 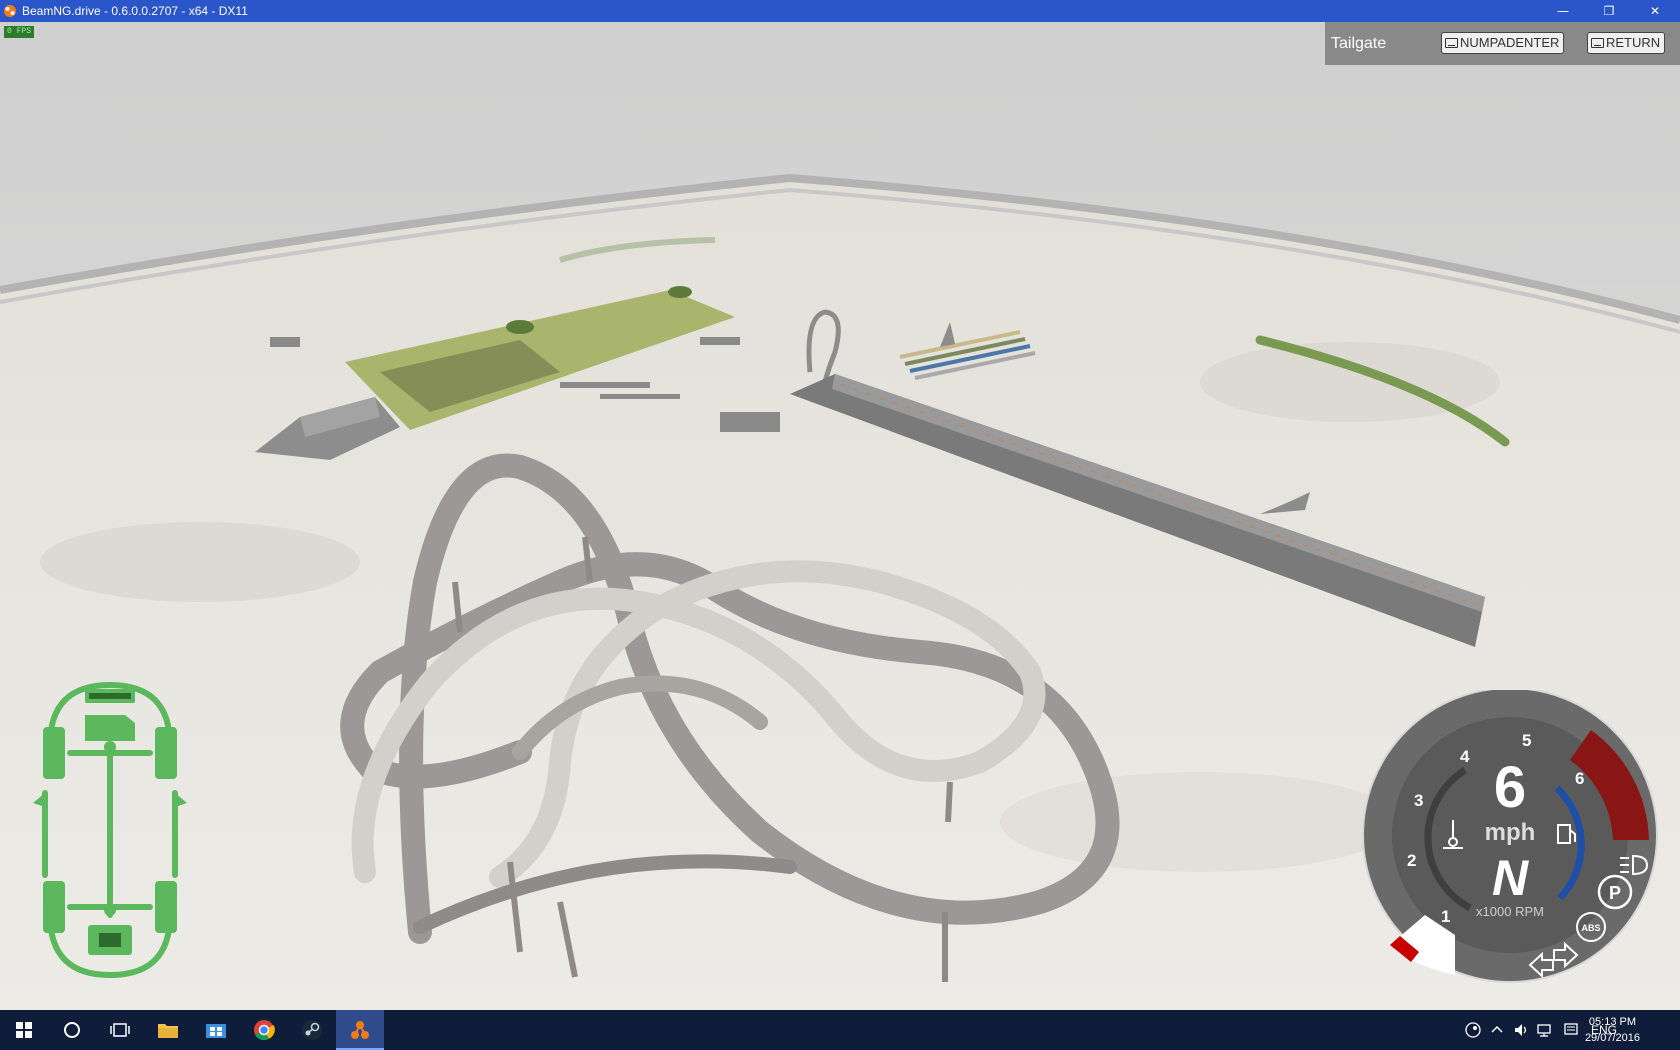 What do you see at coordinates (1612, 1022) in the screenshot?
I see `clock-time: 05:13 PM` at bounding box center [1612, 1022].